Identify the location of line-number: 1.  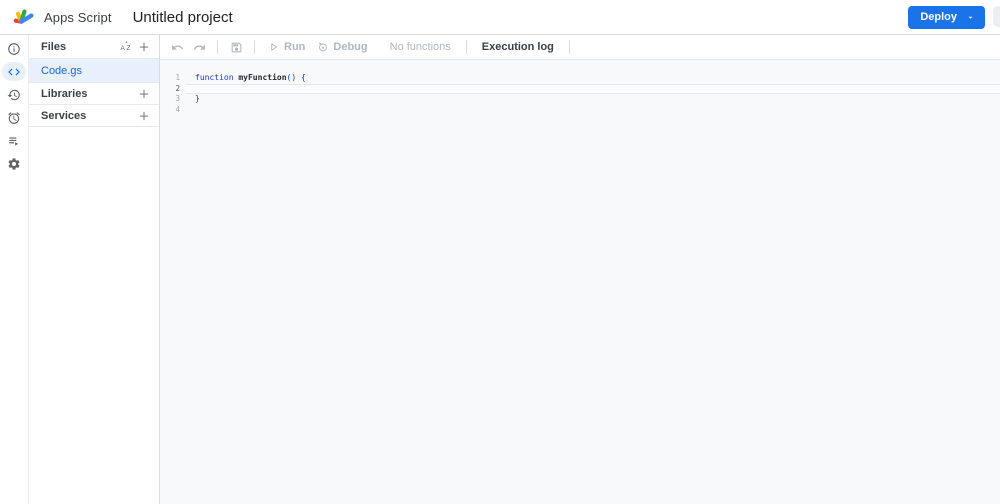
(177, 77).